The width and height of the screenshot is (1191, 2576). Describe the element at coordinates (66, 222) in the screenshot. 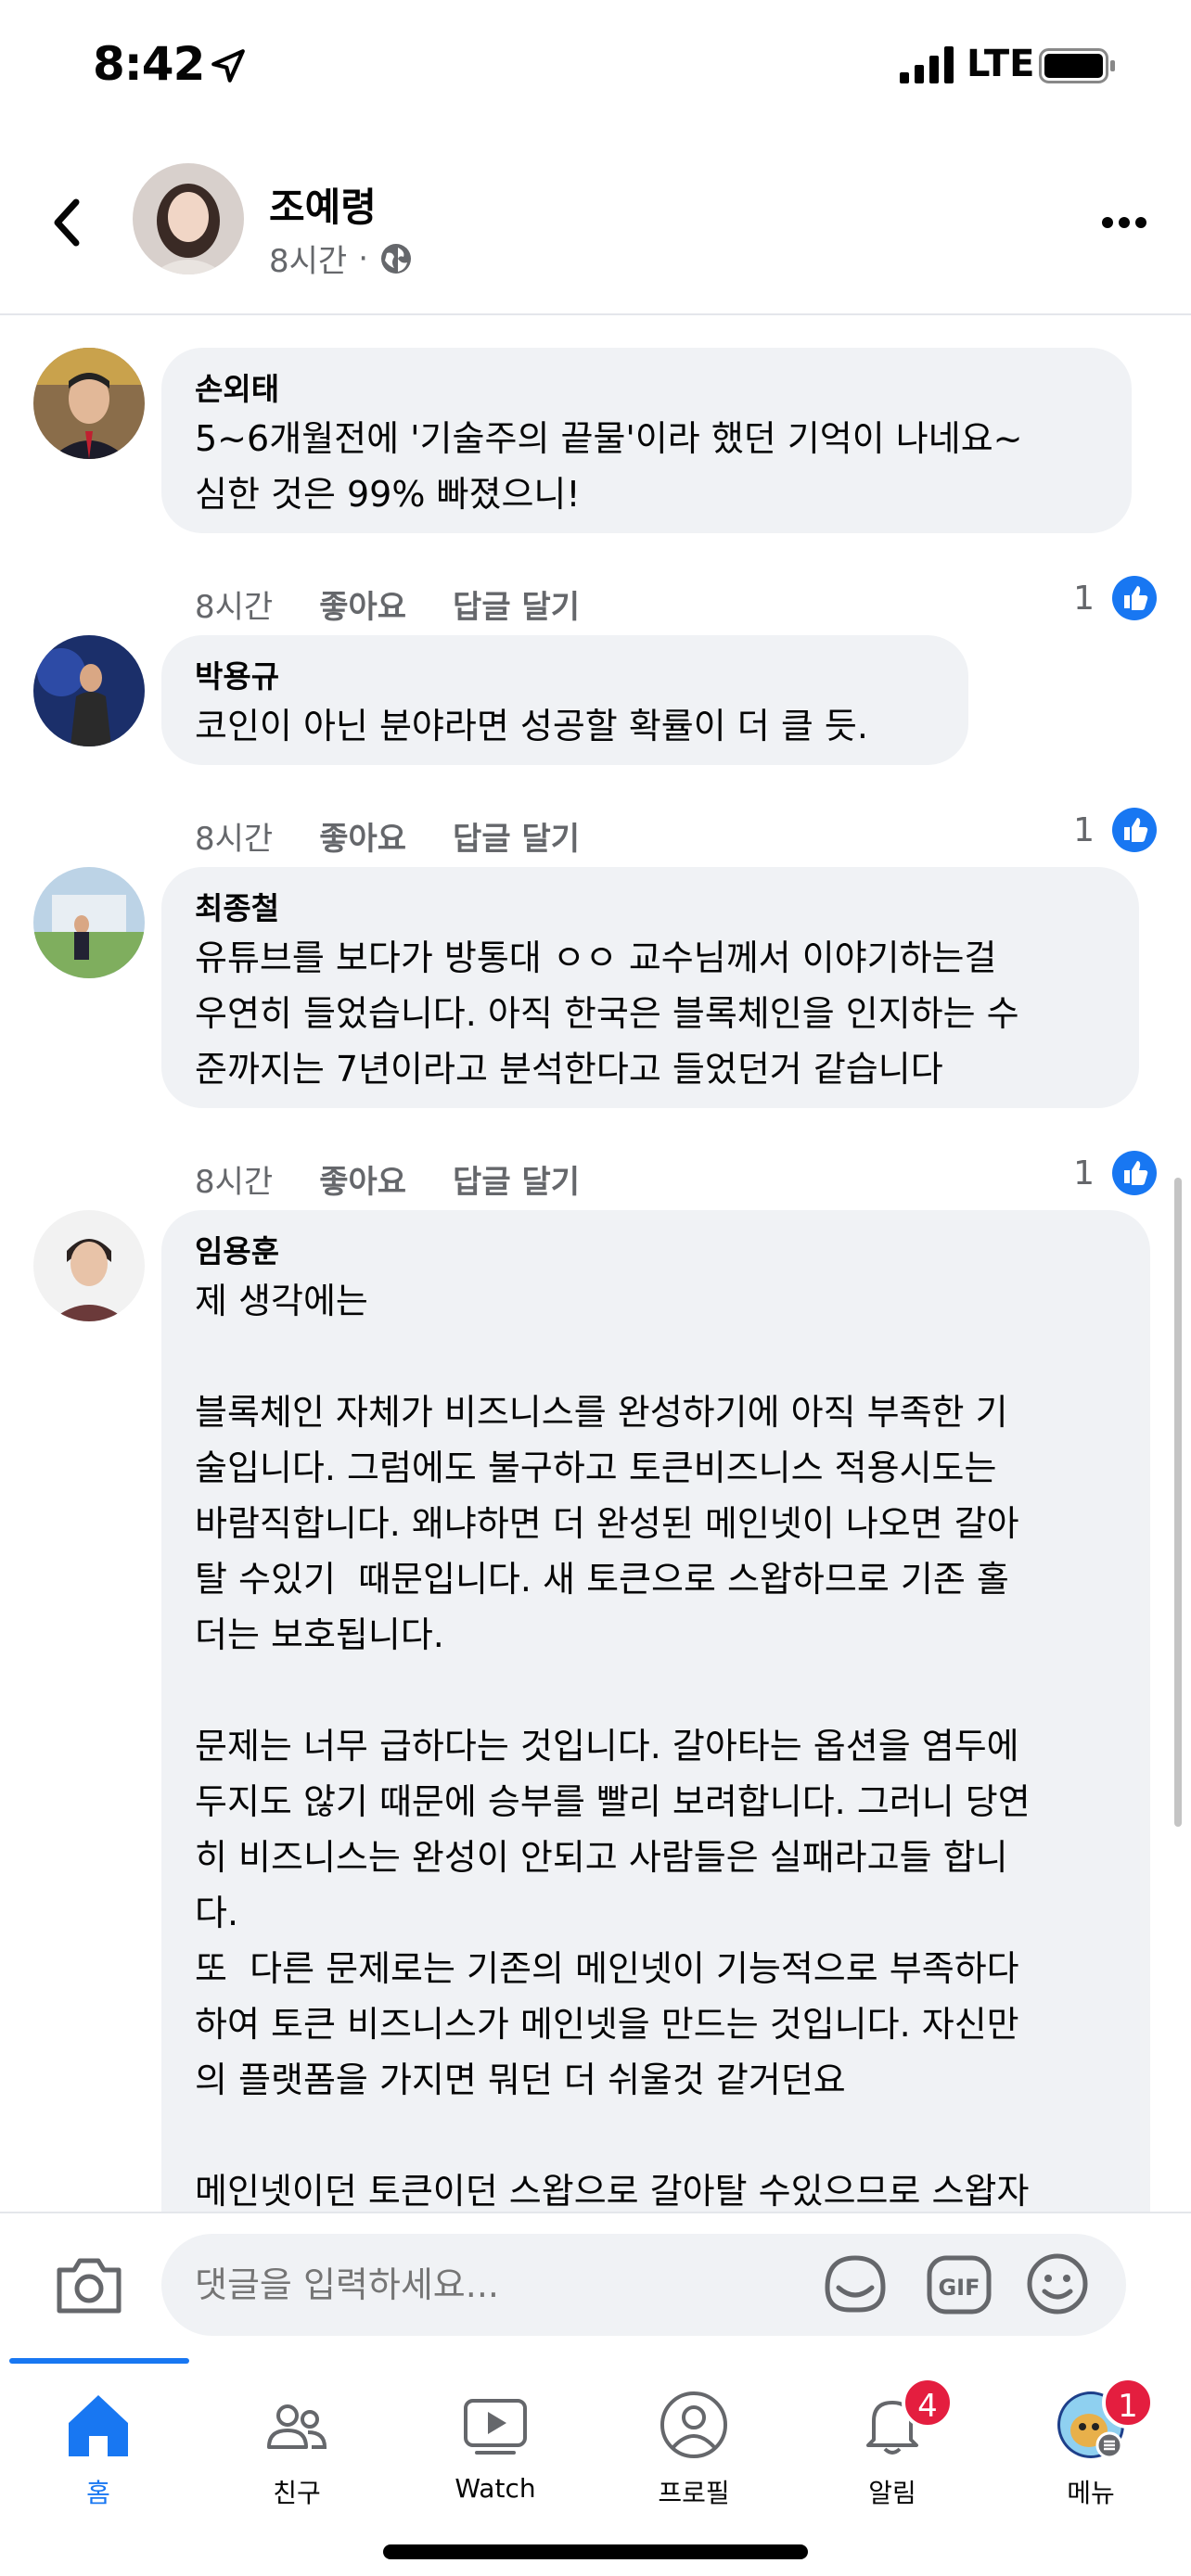

I see `back-chevron-icon` at that location.